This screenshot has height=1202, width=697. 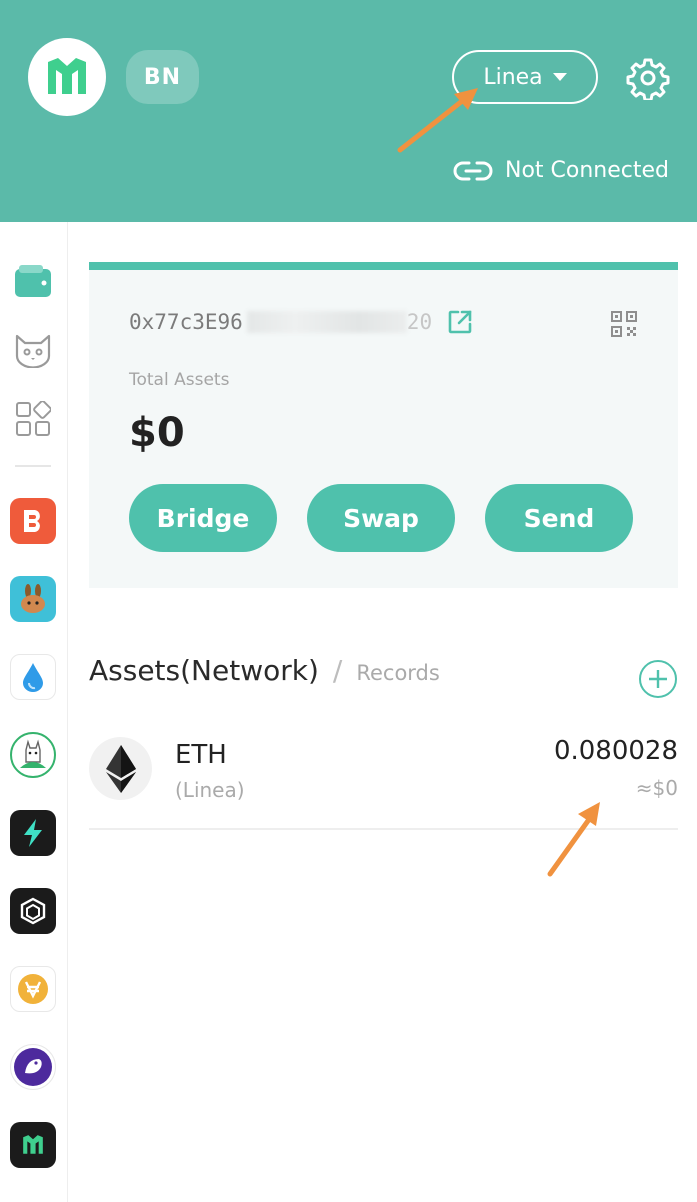 I want to click on cat-icon, so click(x=33, y=351).